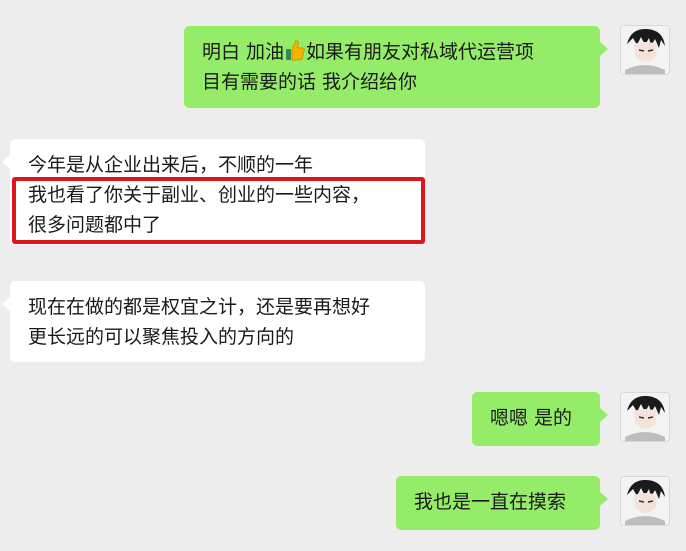 The image size is (686, 551). What do you see at coordinates (295, 50) in the screenshot?
I see `thumbs-up-icon` at bounding box center [295, 50].